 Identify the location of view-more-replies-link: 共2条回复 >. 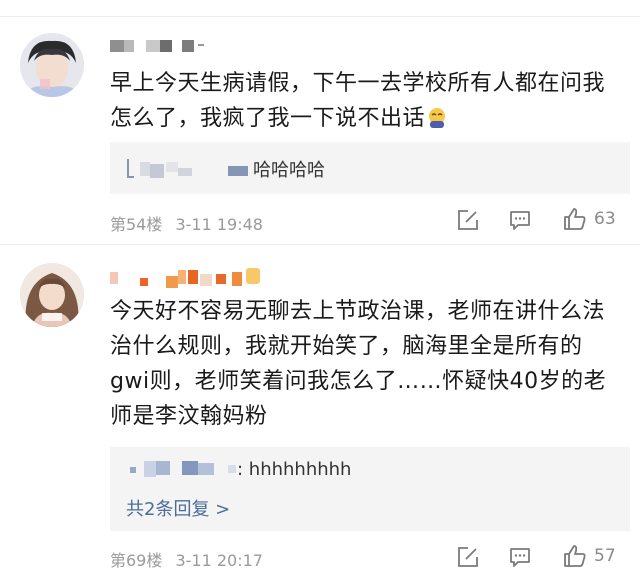
(178, 508).